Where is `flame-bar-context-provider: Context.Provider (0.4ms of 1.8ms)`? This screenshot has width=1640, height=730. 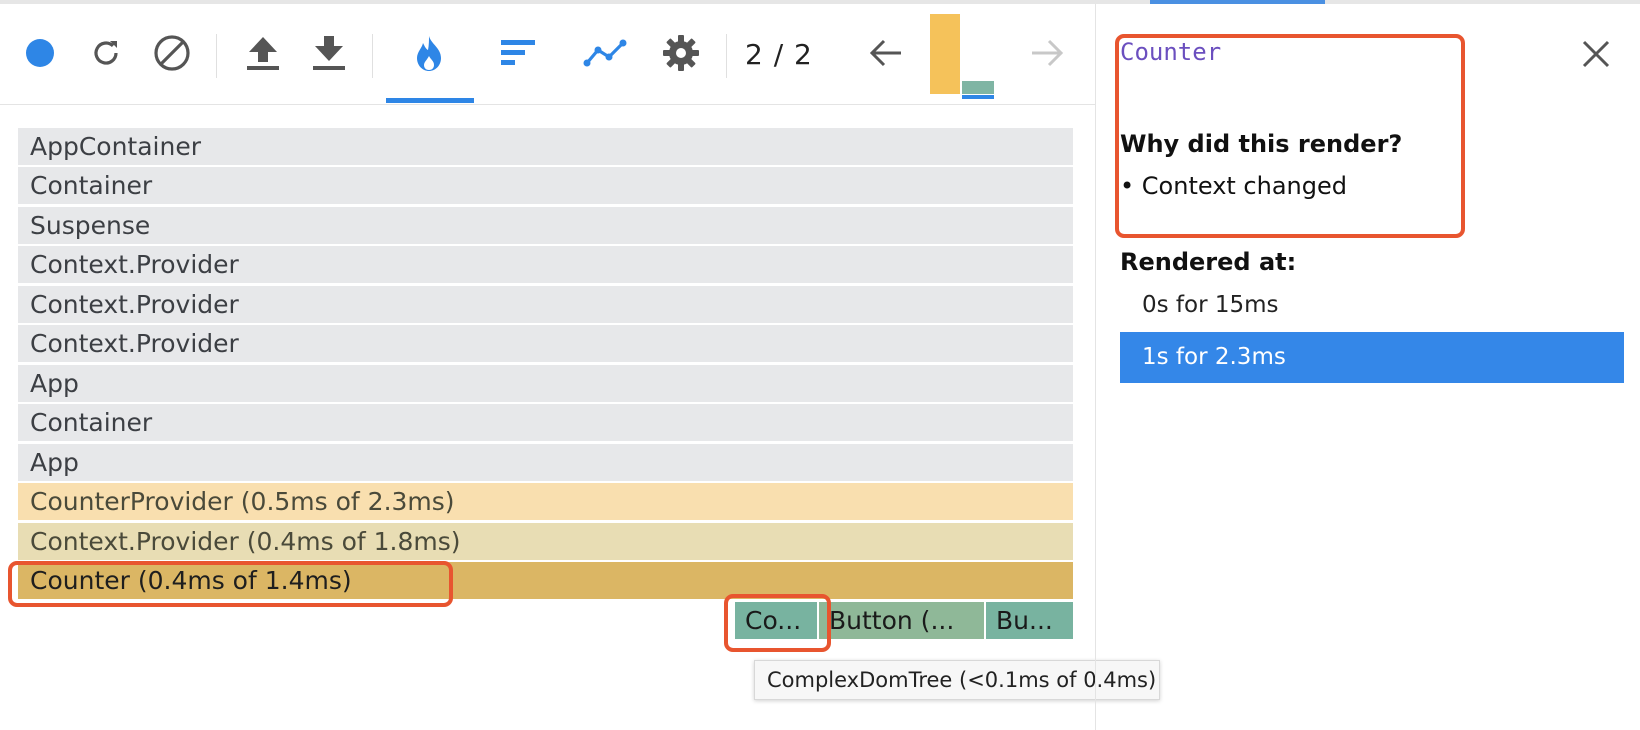
flame-bar-context-provider: Context.Provider (0.4ms of 1.8ms) is located at coordinates (545, 541).